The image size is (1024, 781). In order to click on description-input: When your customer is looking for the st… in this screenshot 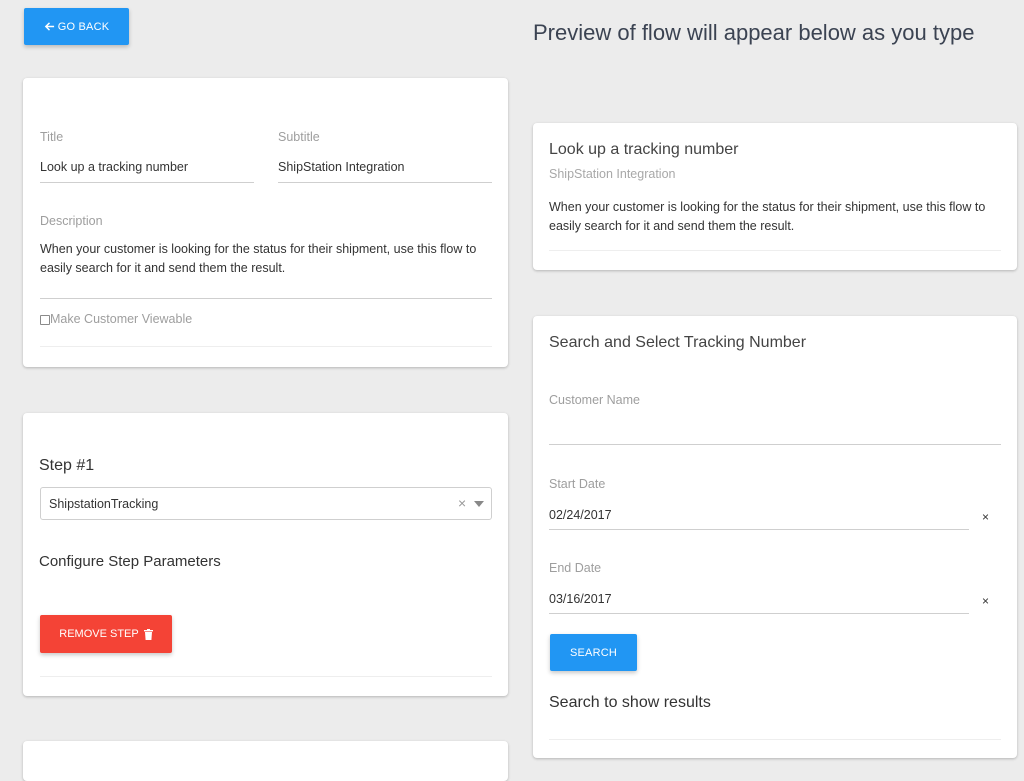, I will do `click(265, 259)`.